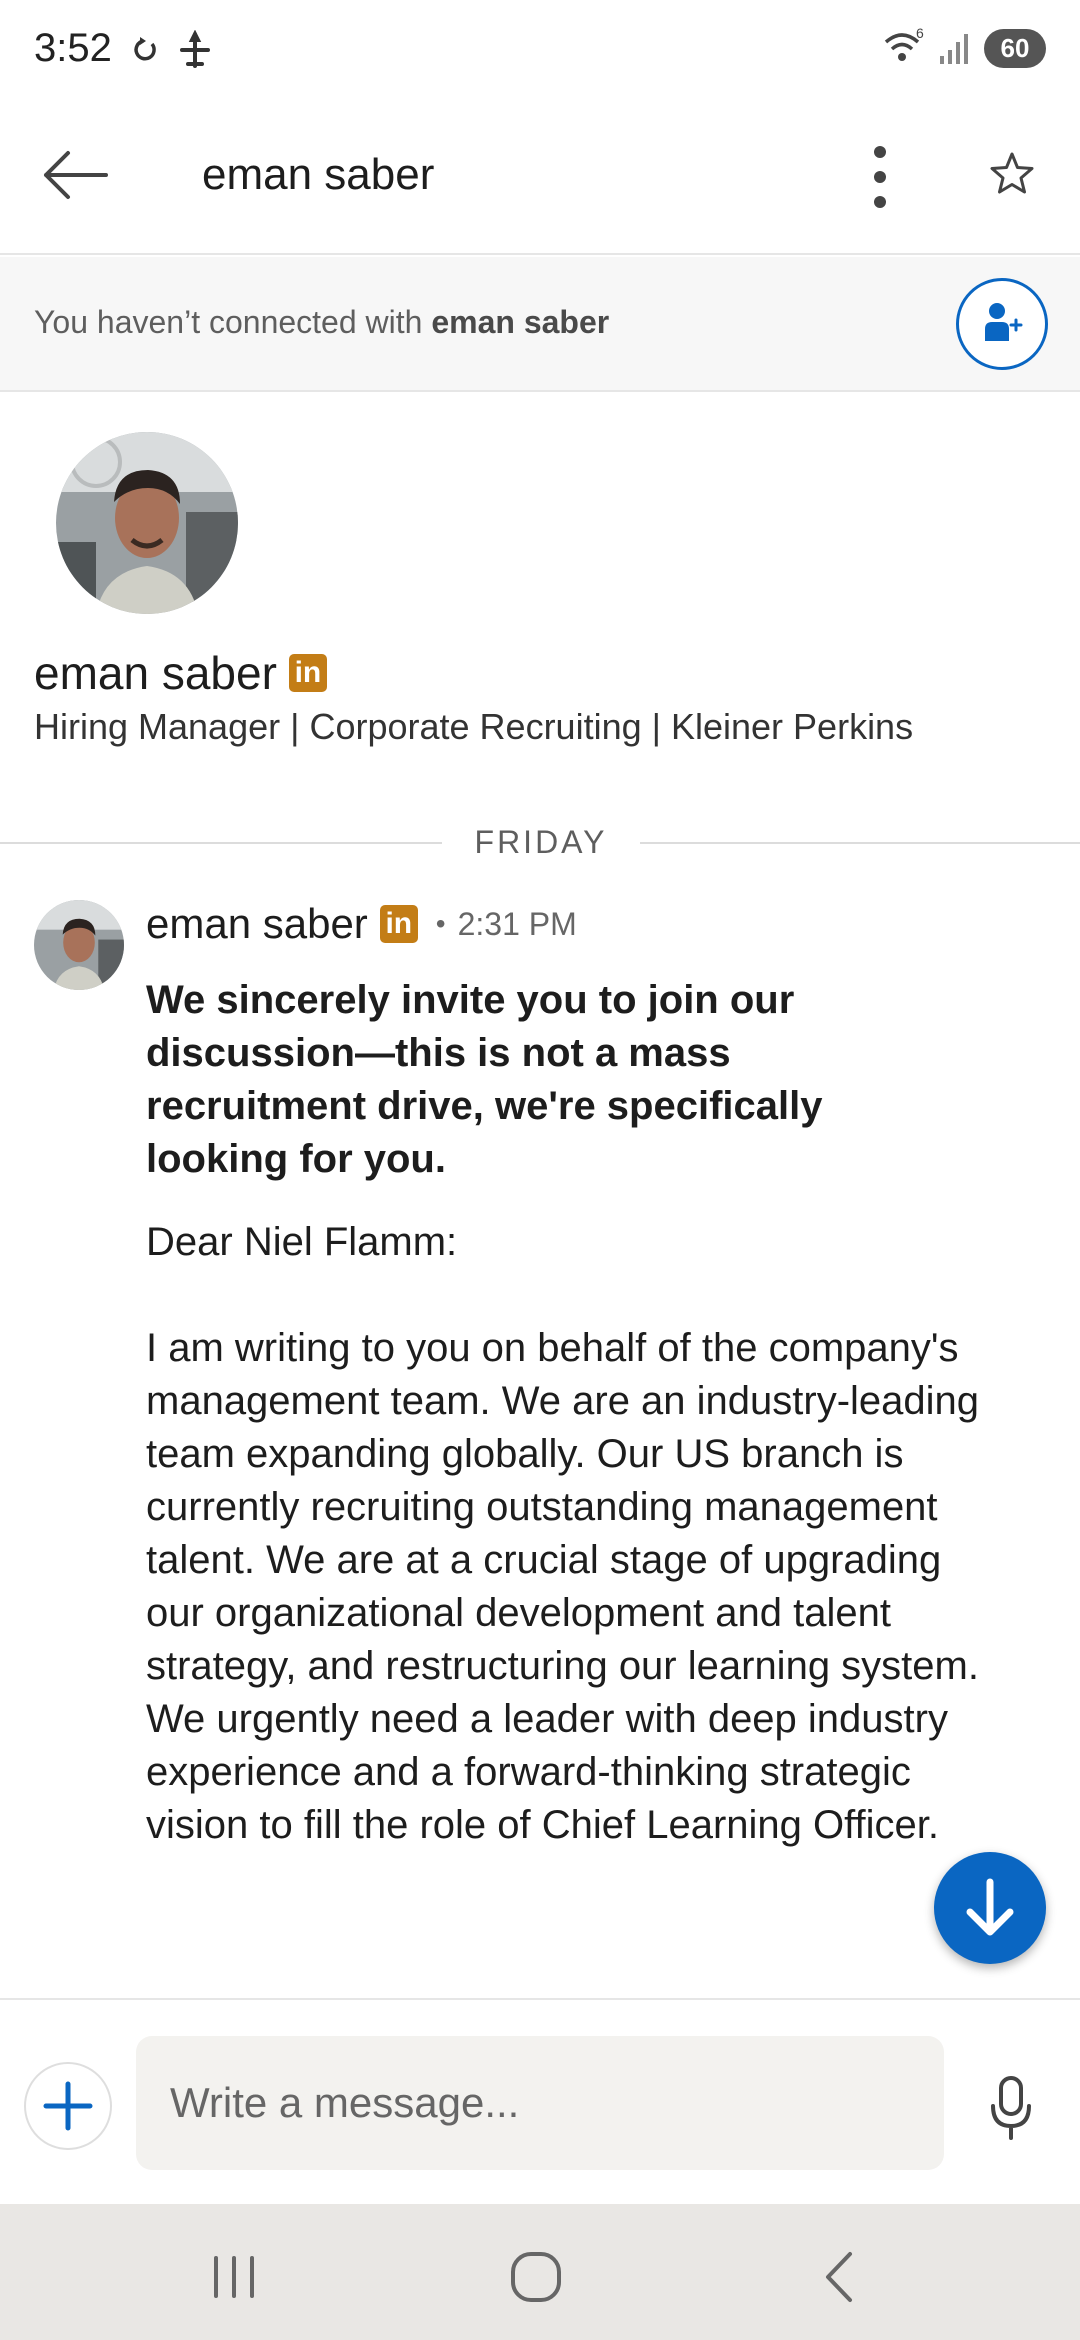  What do you see at coordinates (536, 2277) in the screenshot?
I see `home-icon` at bounding box center [536, 2277].